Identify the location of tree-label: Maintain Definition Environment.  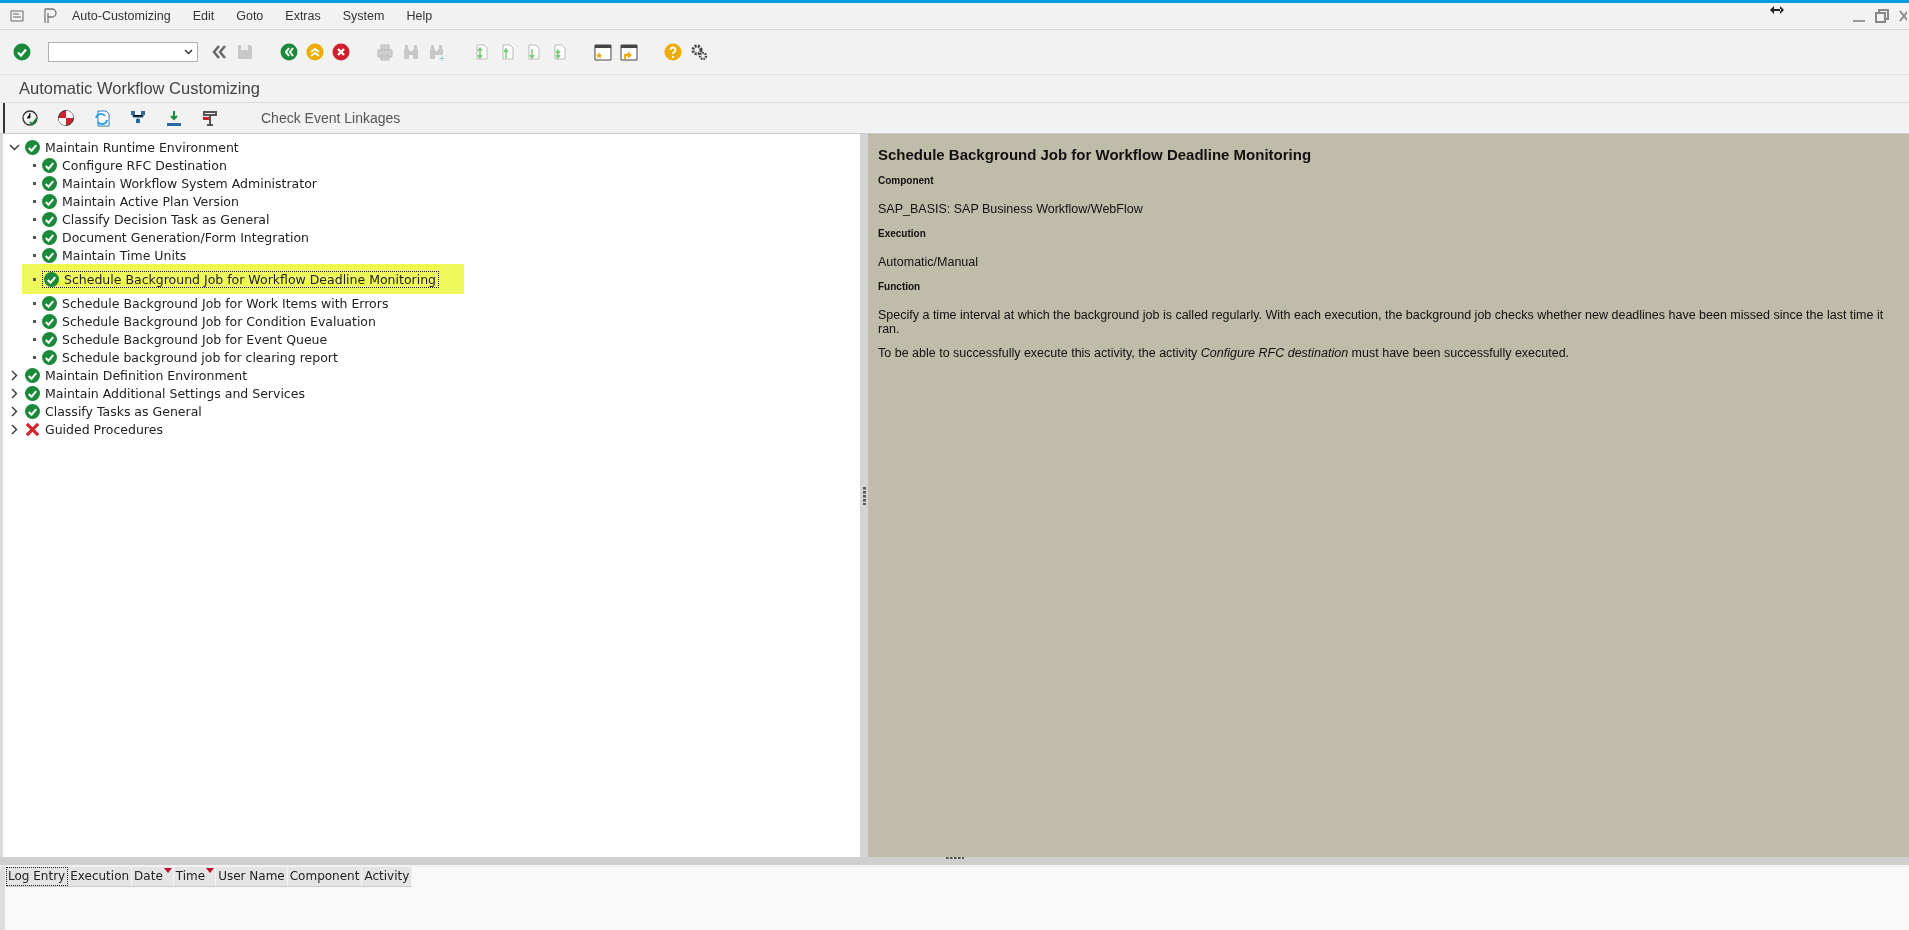
(146, 375).